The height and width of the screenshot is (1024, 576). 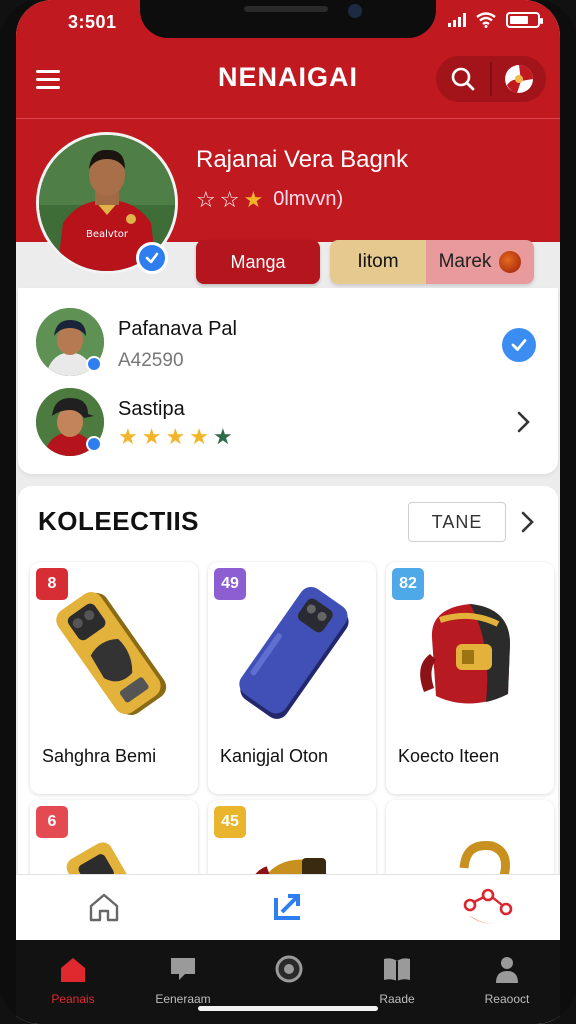 I want to click on header-divider, so click(x=288, y=118).